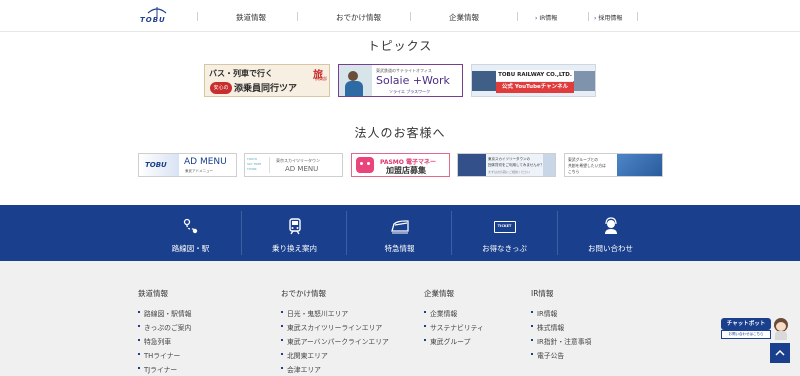 The image size is (800, 376). I want to click on footer-link: 日光・鬼怒川エリア, so click(314, 313).